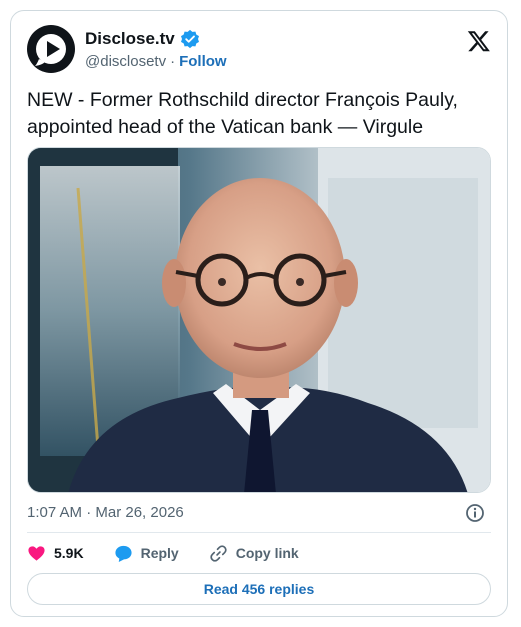 This screenshot has height=627, width=521. What do you see at coordinates (159, 553) in the screenshot?
I see `reply-label: Reply` at bounding box center [159, 553].